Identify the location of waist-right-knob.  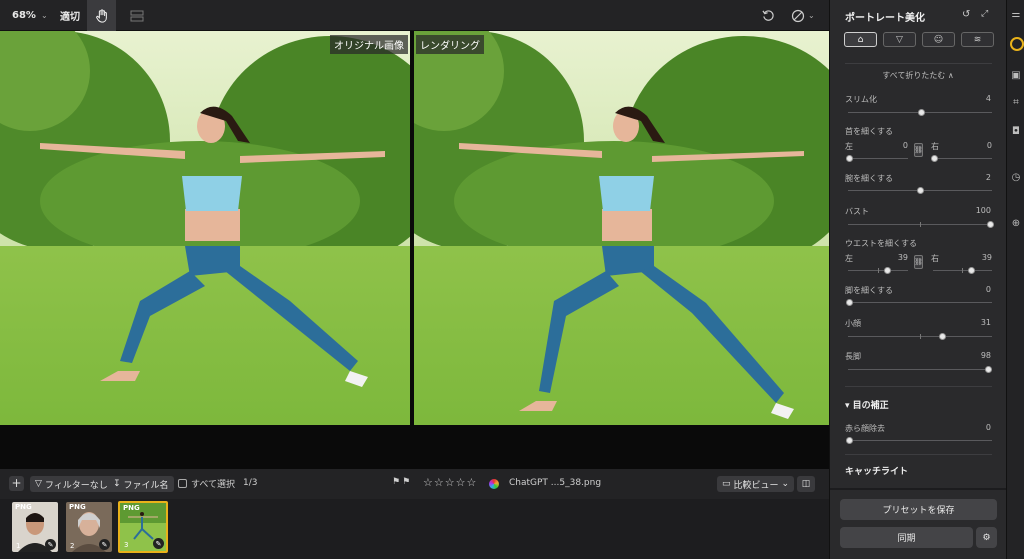
(971, 270).